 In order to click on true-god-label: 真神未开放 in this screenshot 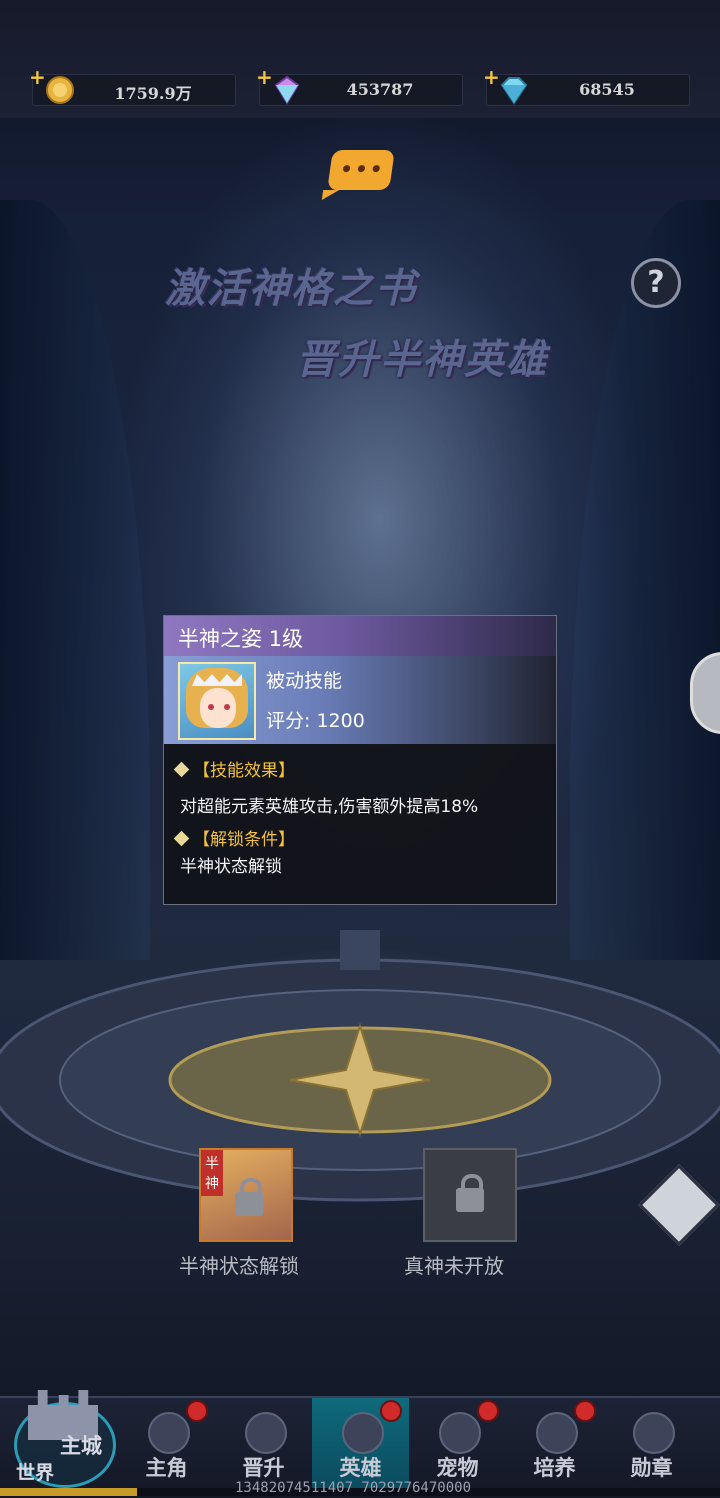, I will do `click(454, 1266)`.